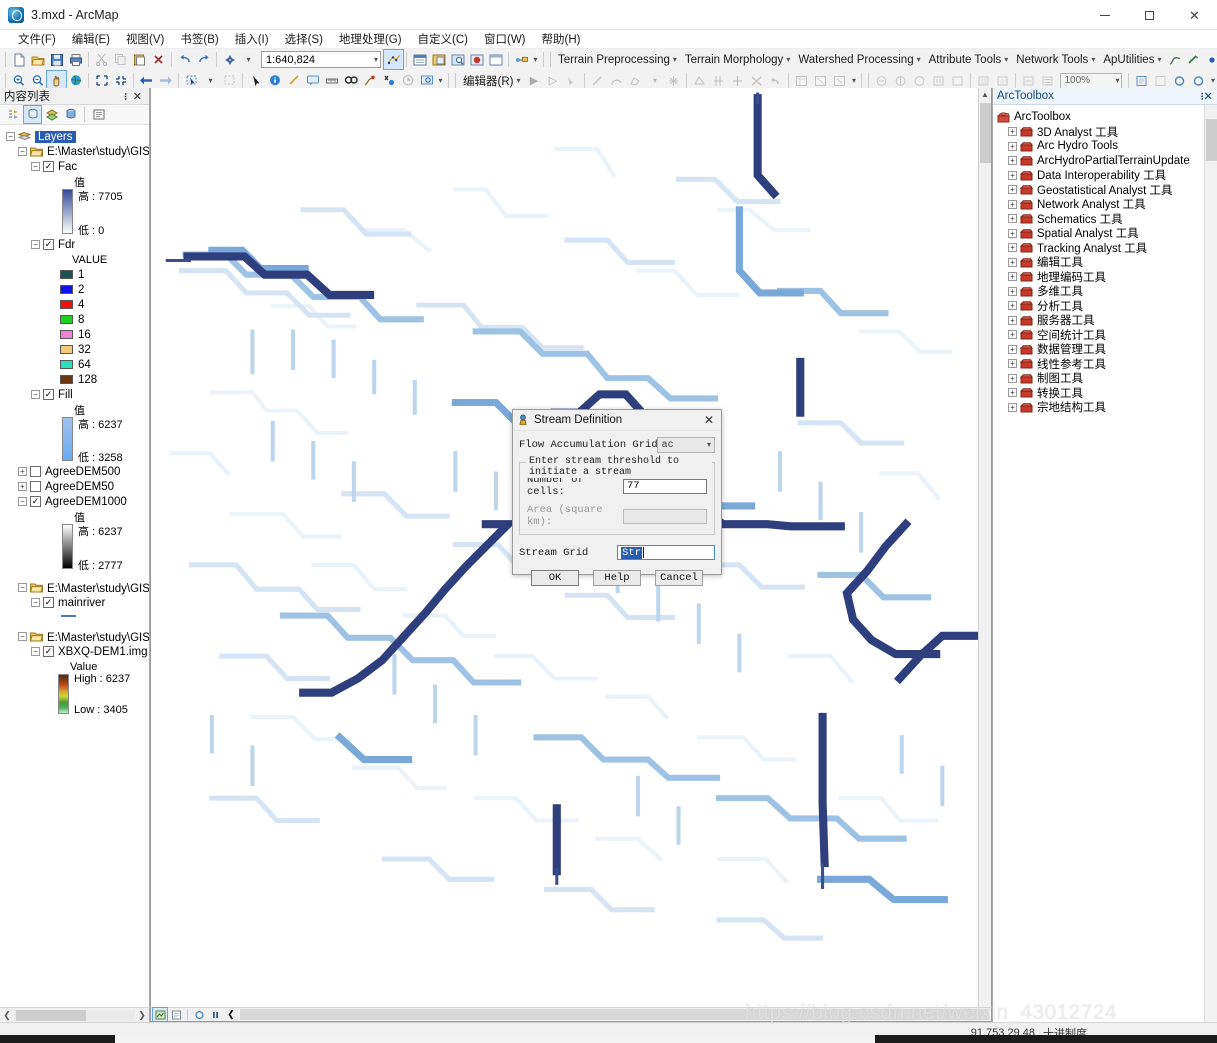 This screenshot has width=1217, height=1043. I want to click on toolbox-item-spatial-analyst: + Spatial Analyst 工具, so click(1107, 233).